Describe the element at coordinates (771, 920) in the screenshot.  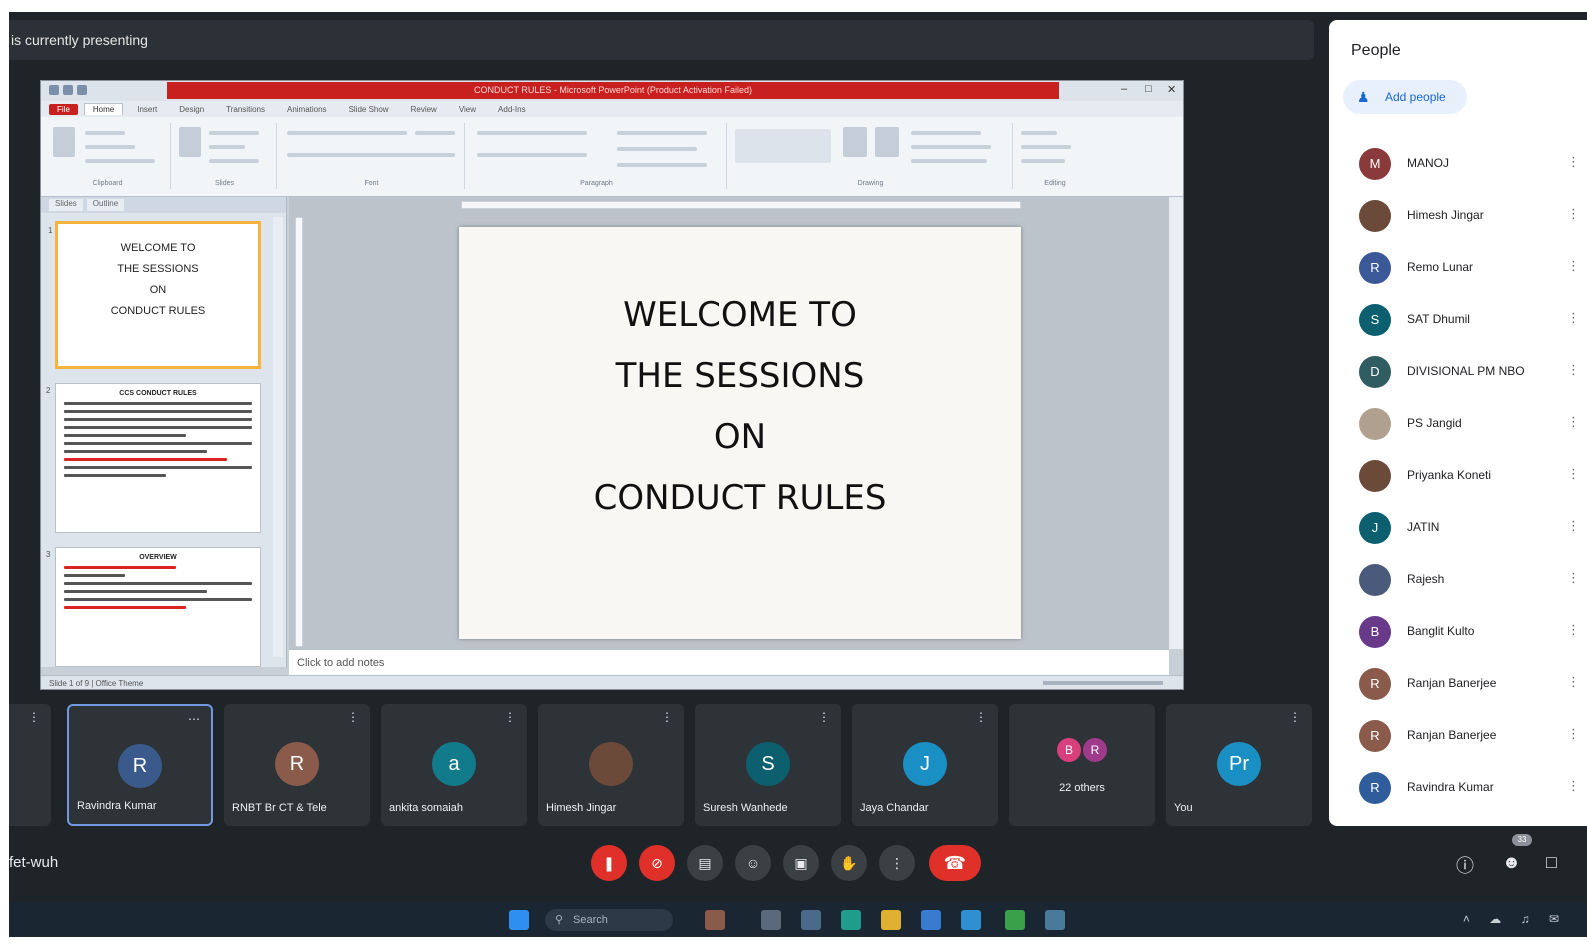
I see `task-view-icon` at that location.